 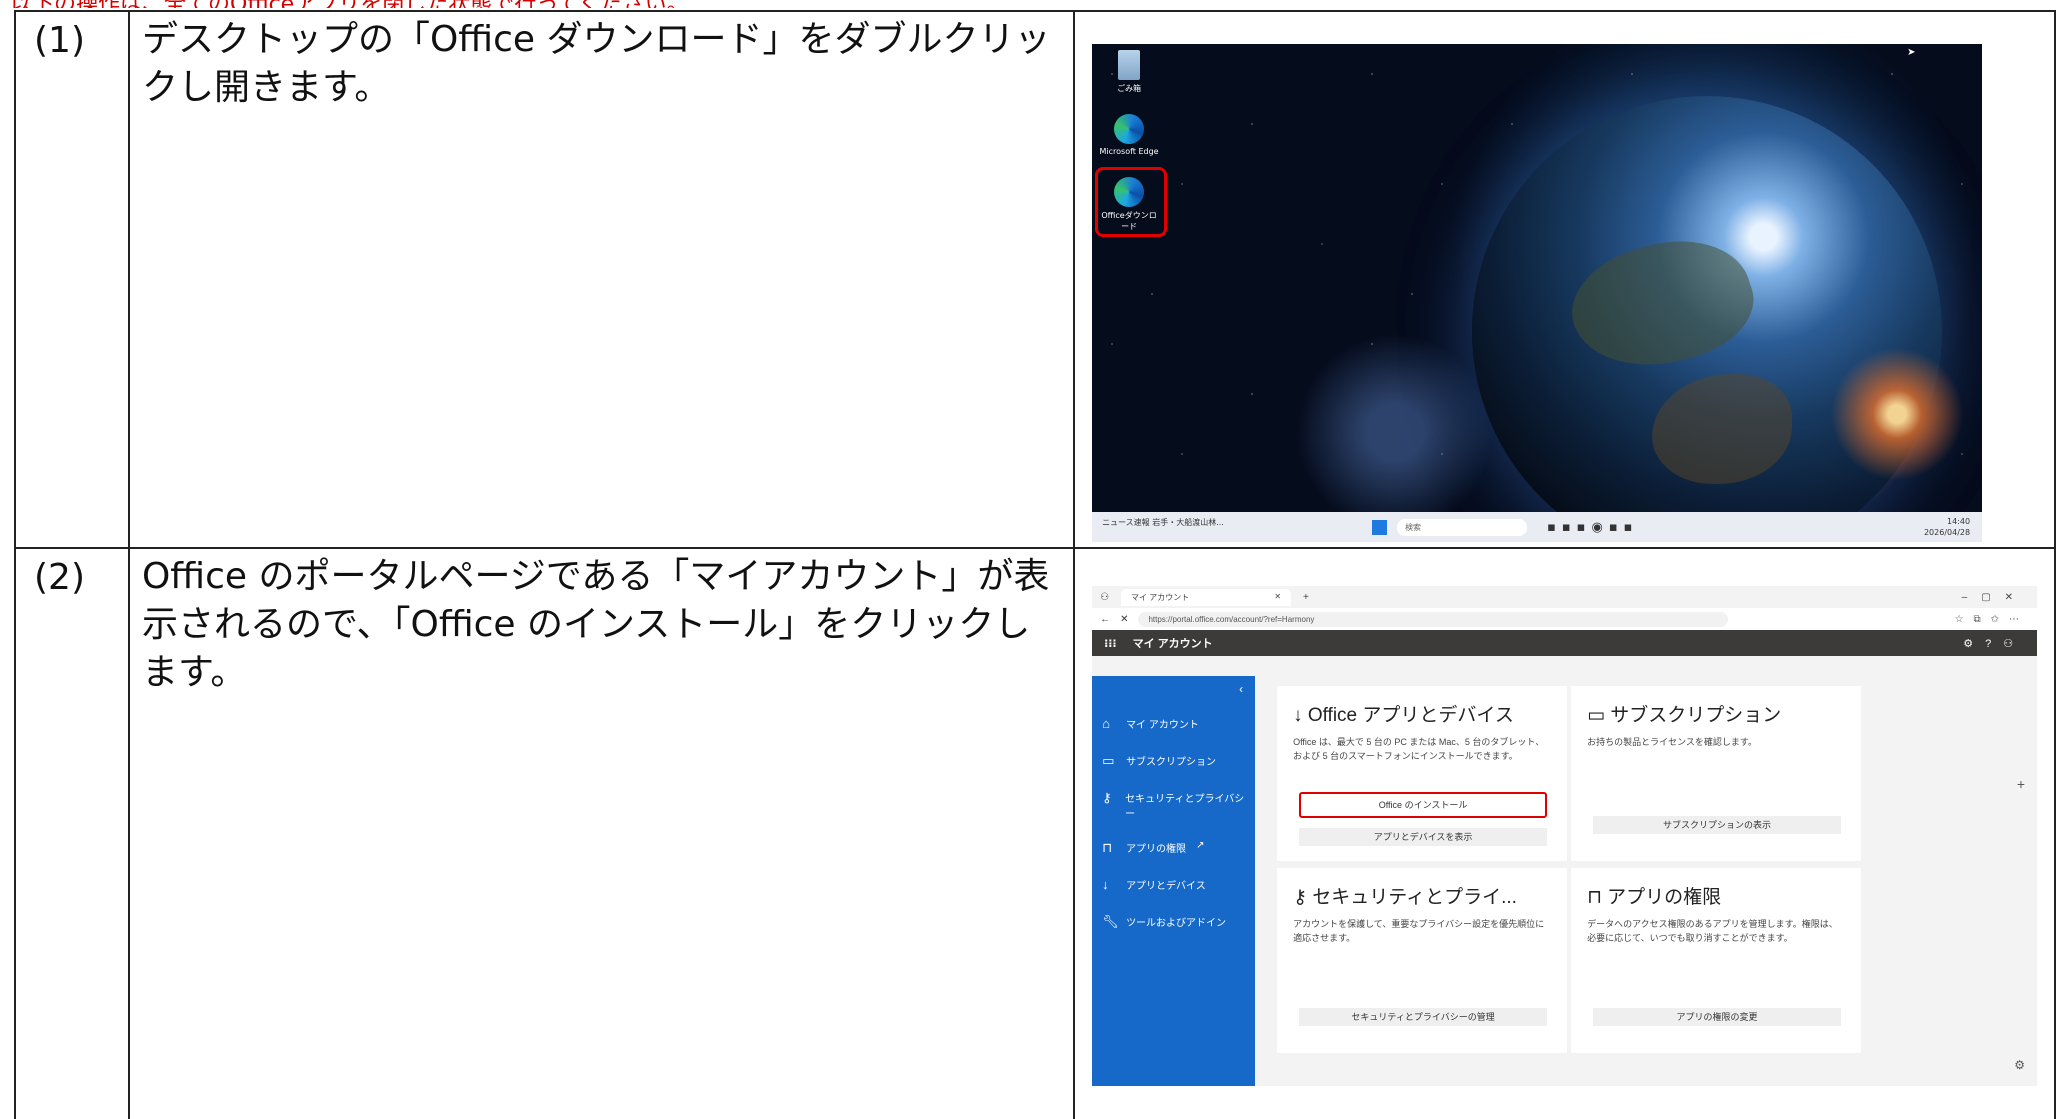 What do you see at coordinates (1672, 742) in the screenshot?
I see `card-description: お持ちの製品とライセンスを確認します。` at bounding box center [1672, 742].